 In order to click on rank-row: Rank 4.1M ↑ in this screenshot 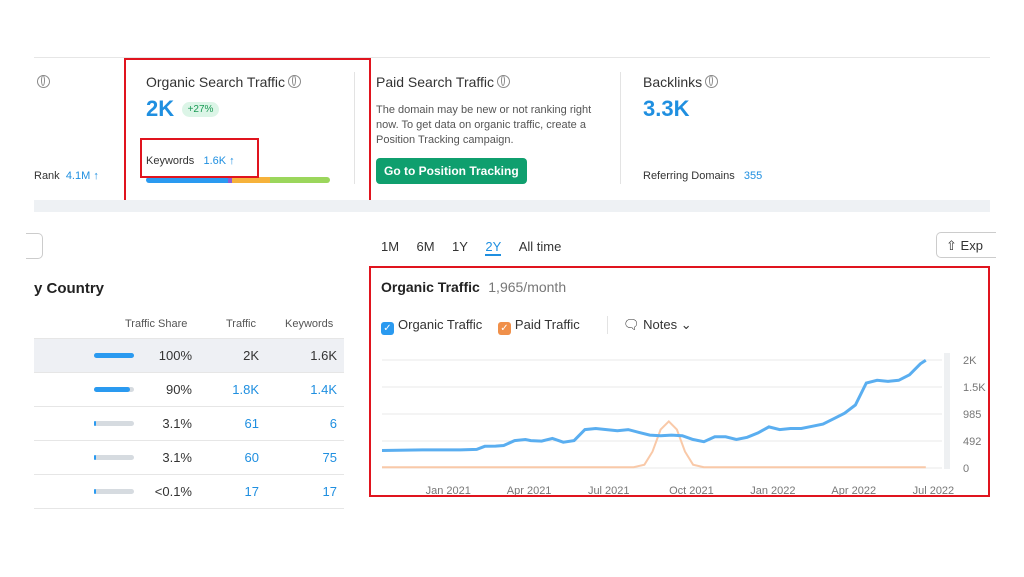, I will do `click(66, 176)`.